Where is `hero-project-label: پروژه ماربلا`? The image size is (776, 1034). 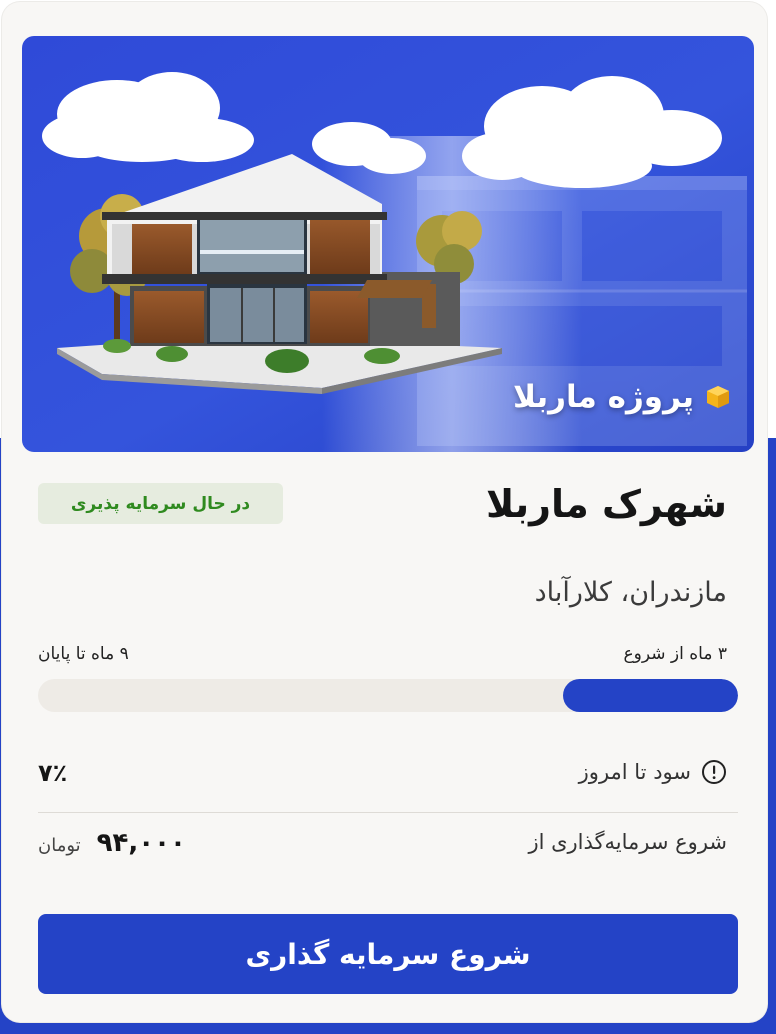
hero-project-label: پروژه ماربلا is located at coordinates (622, 397).